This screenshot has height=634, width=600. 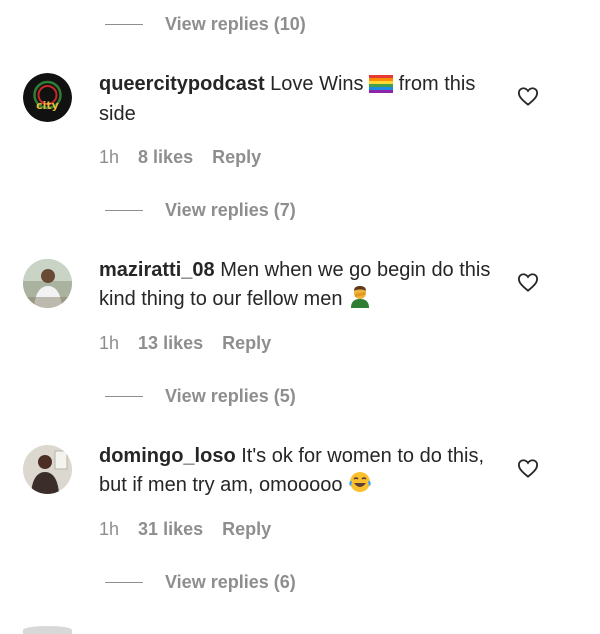 What do you see at coordinates (360, 486) in the screenshot?
I see `face-with-tears-of-joy-icon` at bounding box center [360, 486].